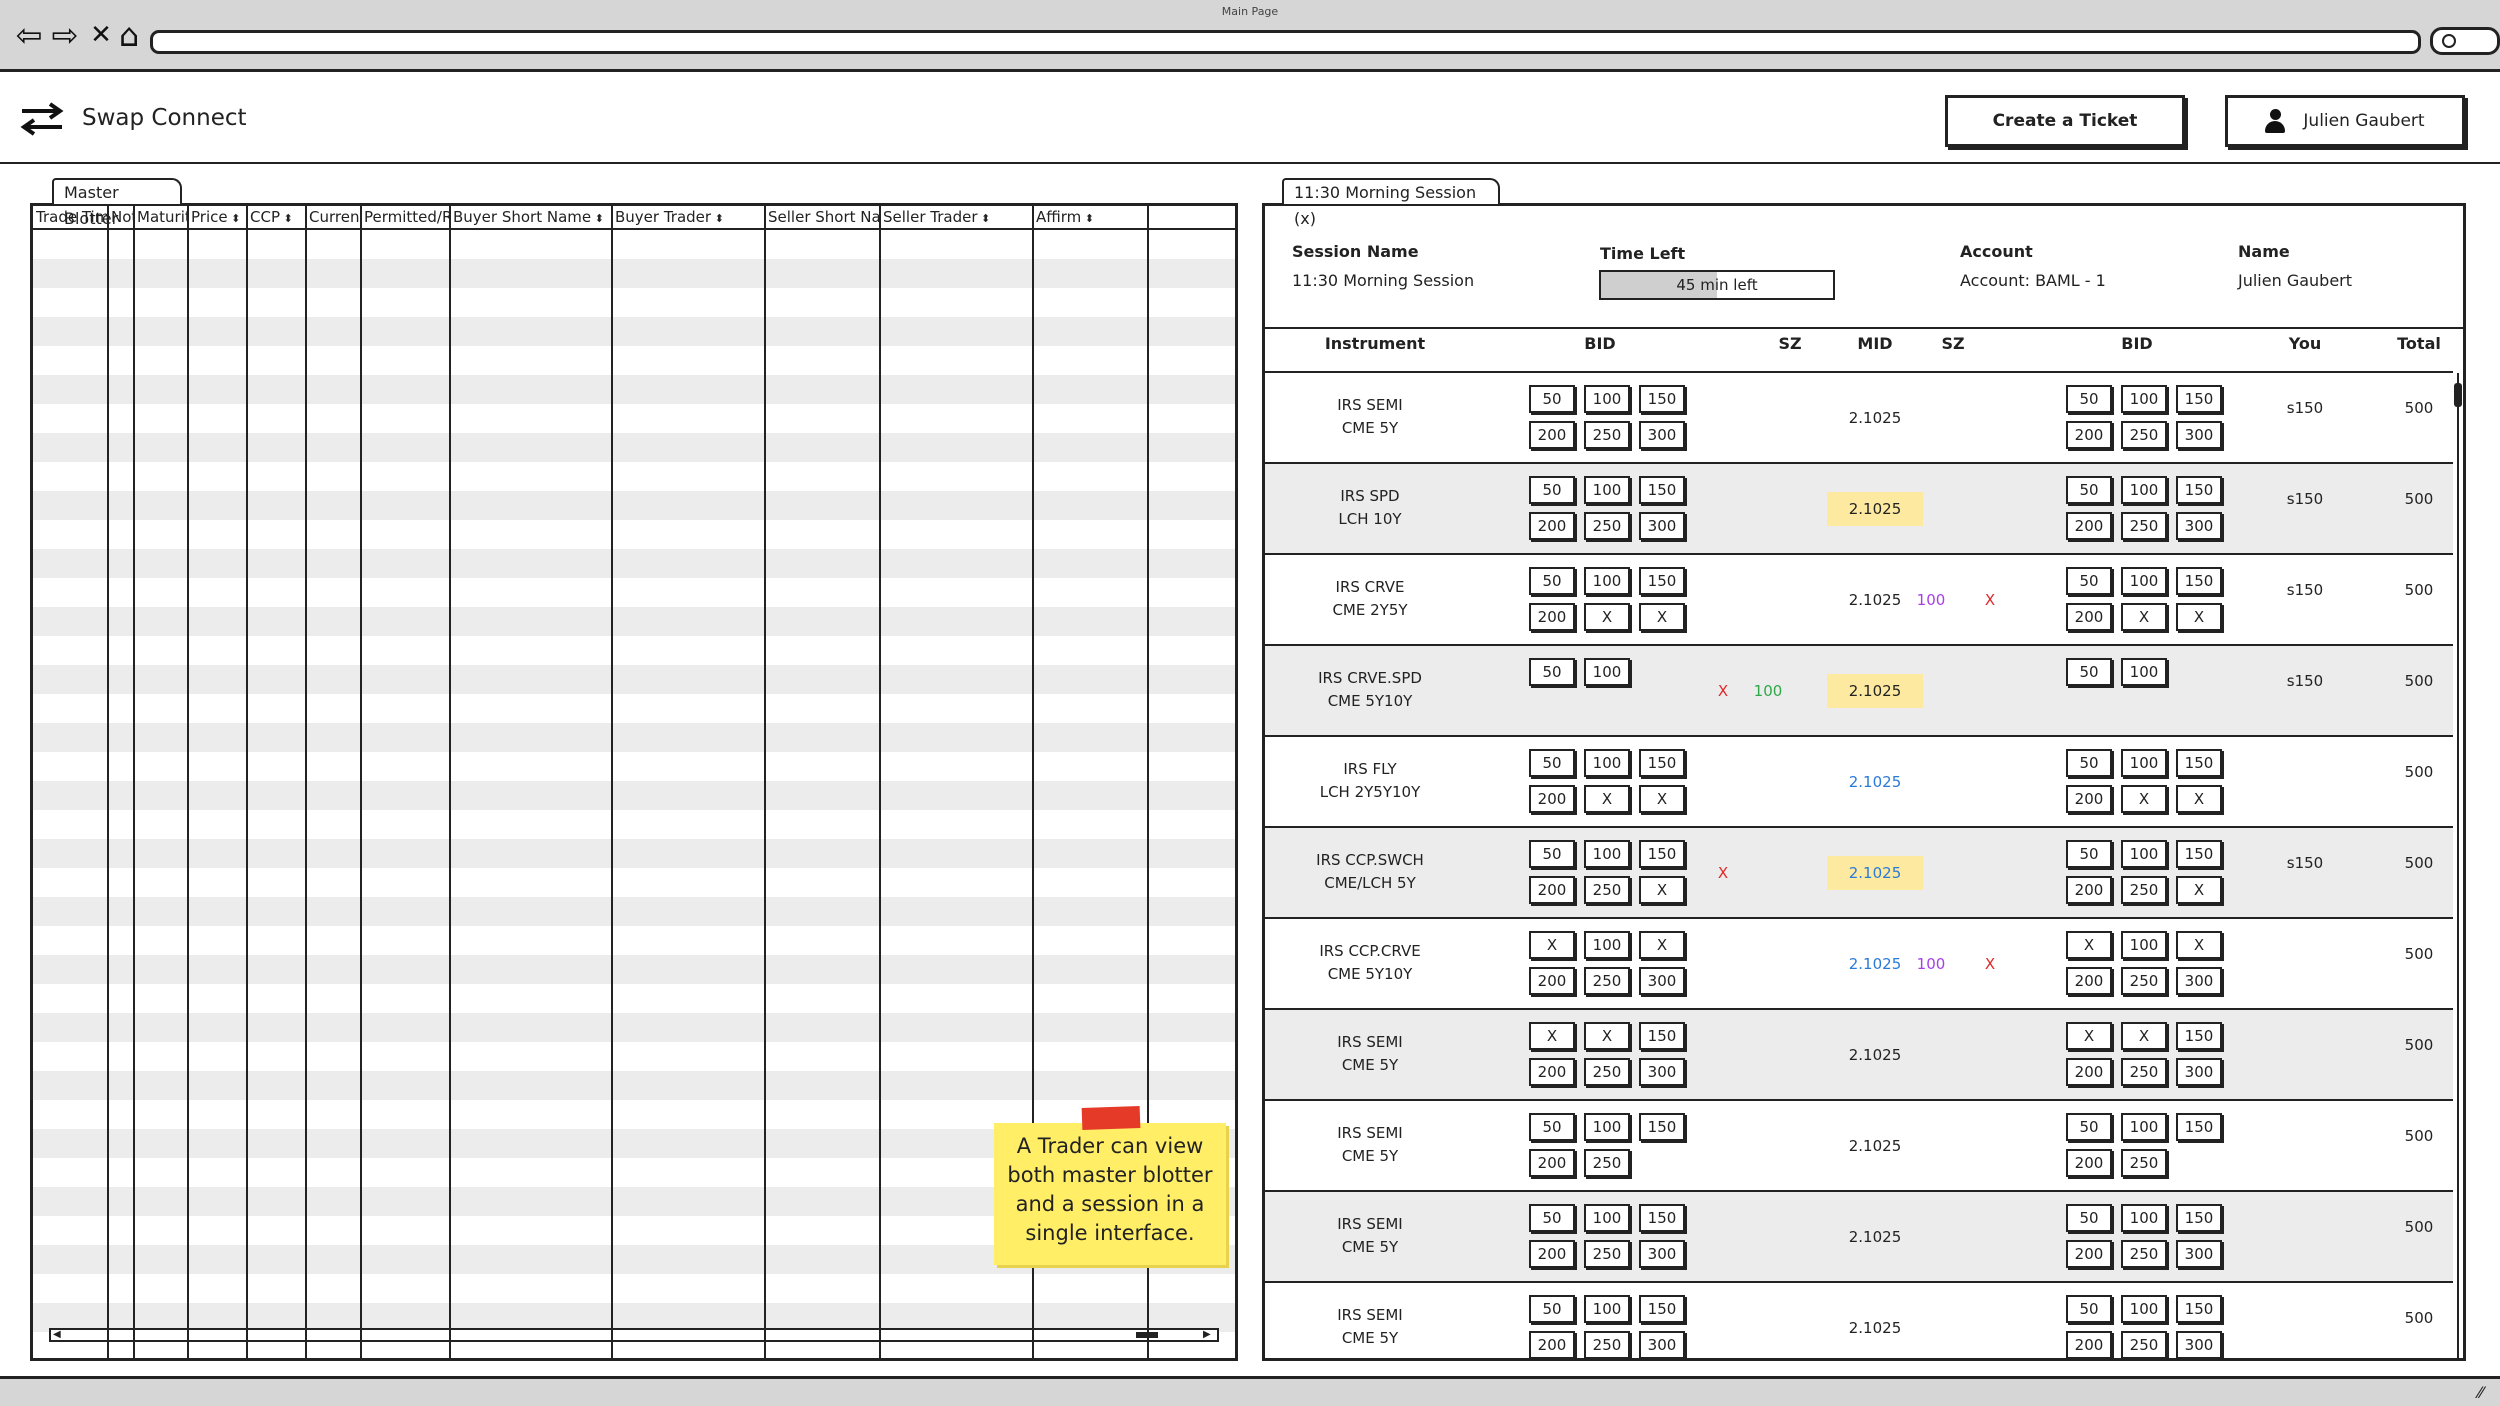  I want to click on blotter-col-header: CCP ⬍, so click(276, 217).